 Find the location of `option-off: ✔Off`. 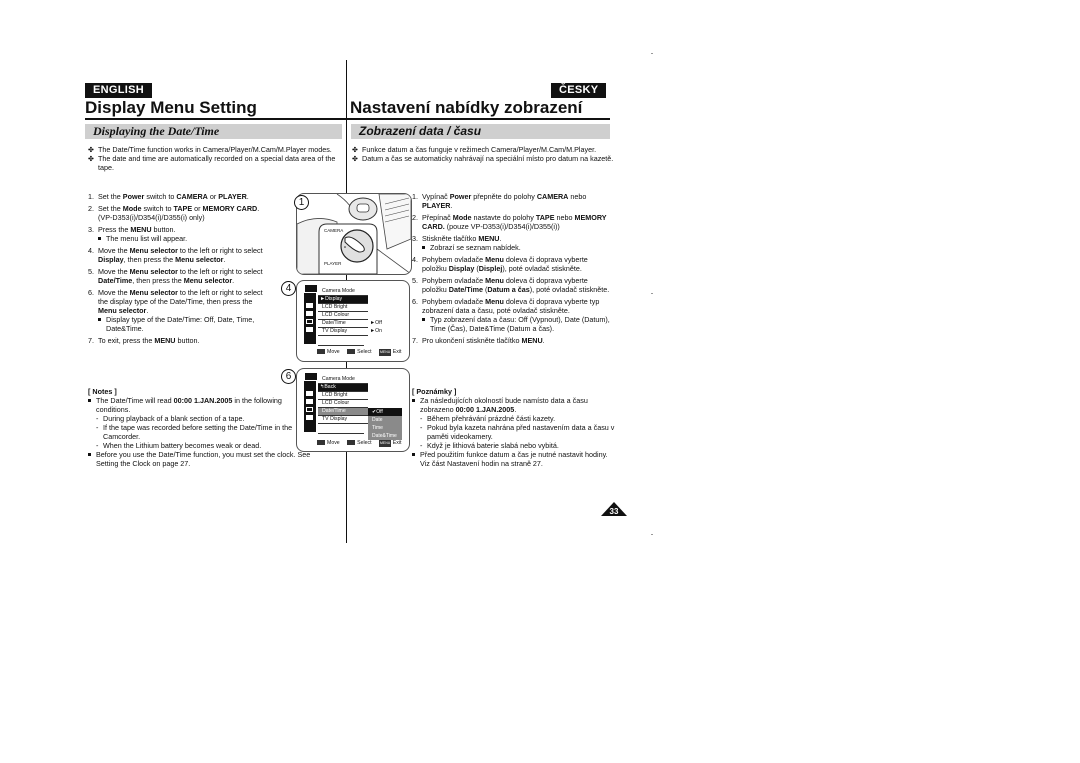

option-off: ✔Off is located at coordinates (385, 412).